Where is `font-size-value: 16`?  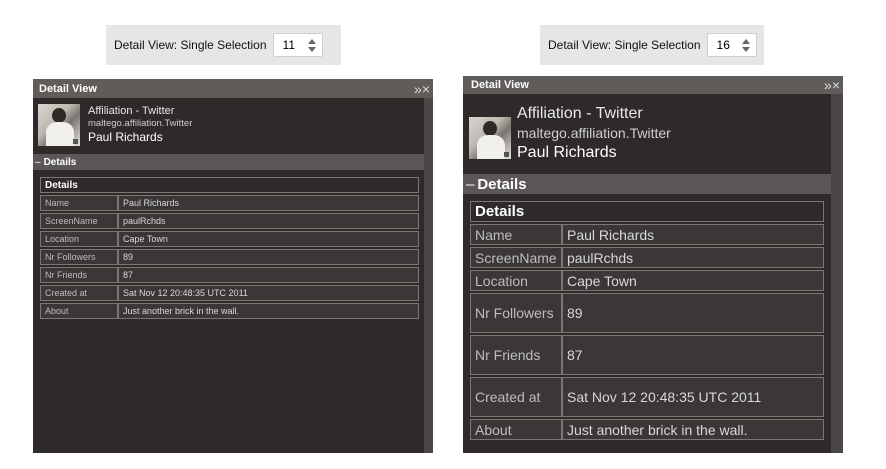
font-size-value: 16 is located at coordinates (723, 45).